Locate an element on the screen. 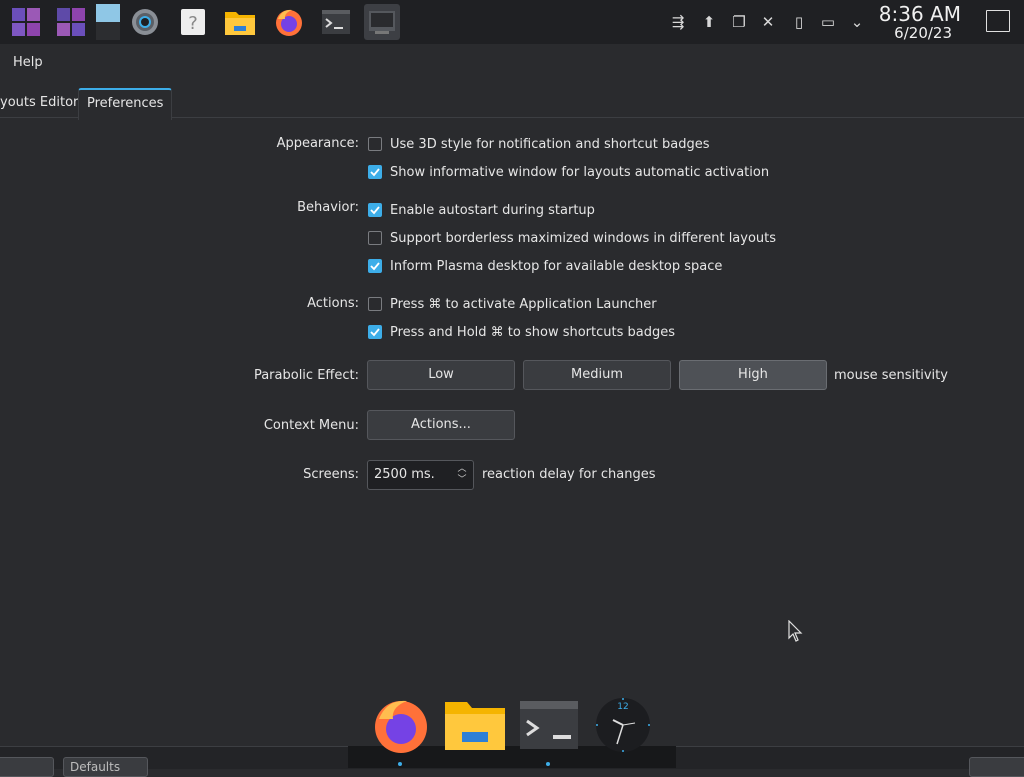  overview-launcher-button is located at coordinates (71, 22).